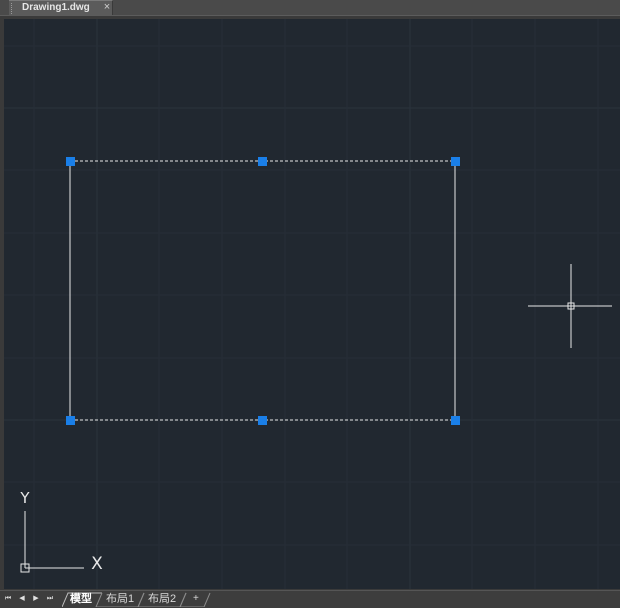  What do you see at coordinates (455, 420) in the screenshot?
I see `grip-bottom-right` at bounding box center [455, 420].